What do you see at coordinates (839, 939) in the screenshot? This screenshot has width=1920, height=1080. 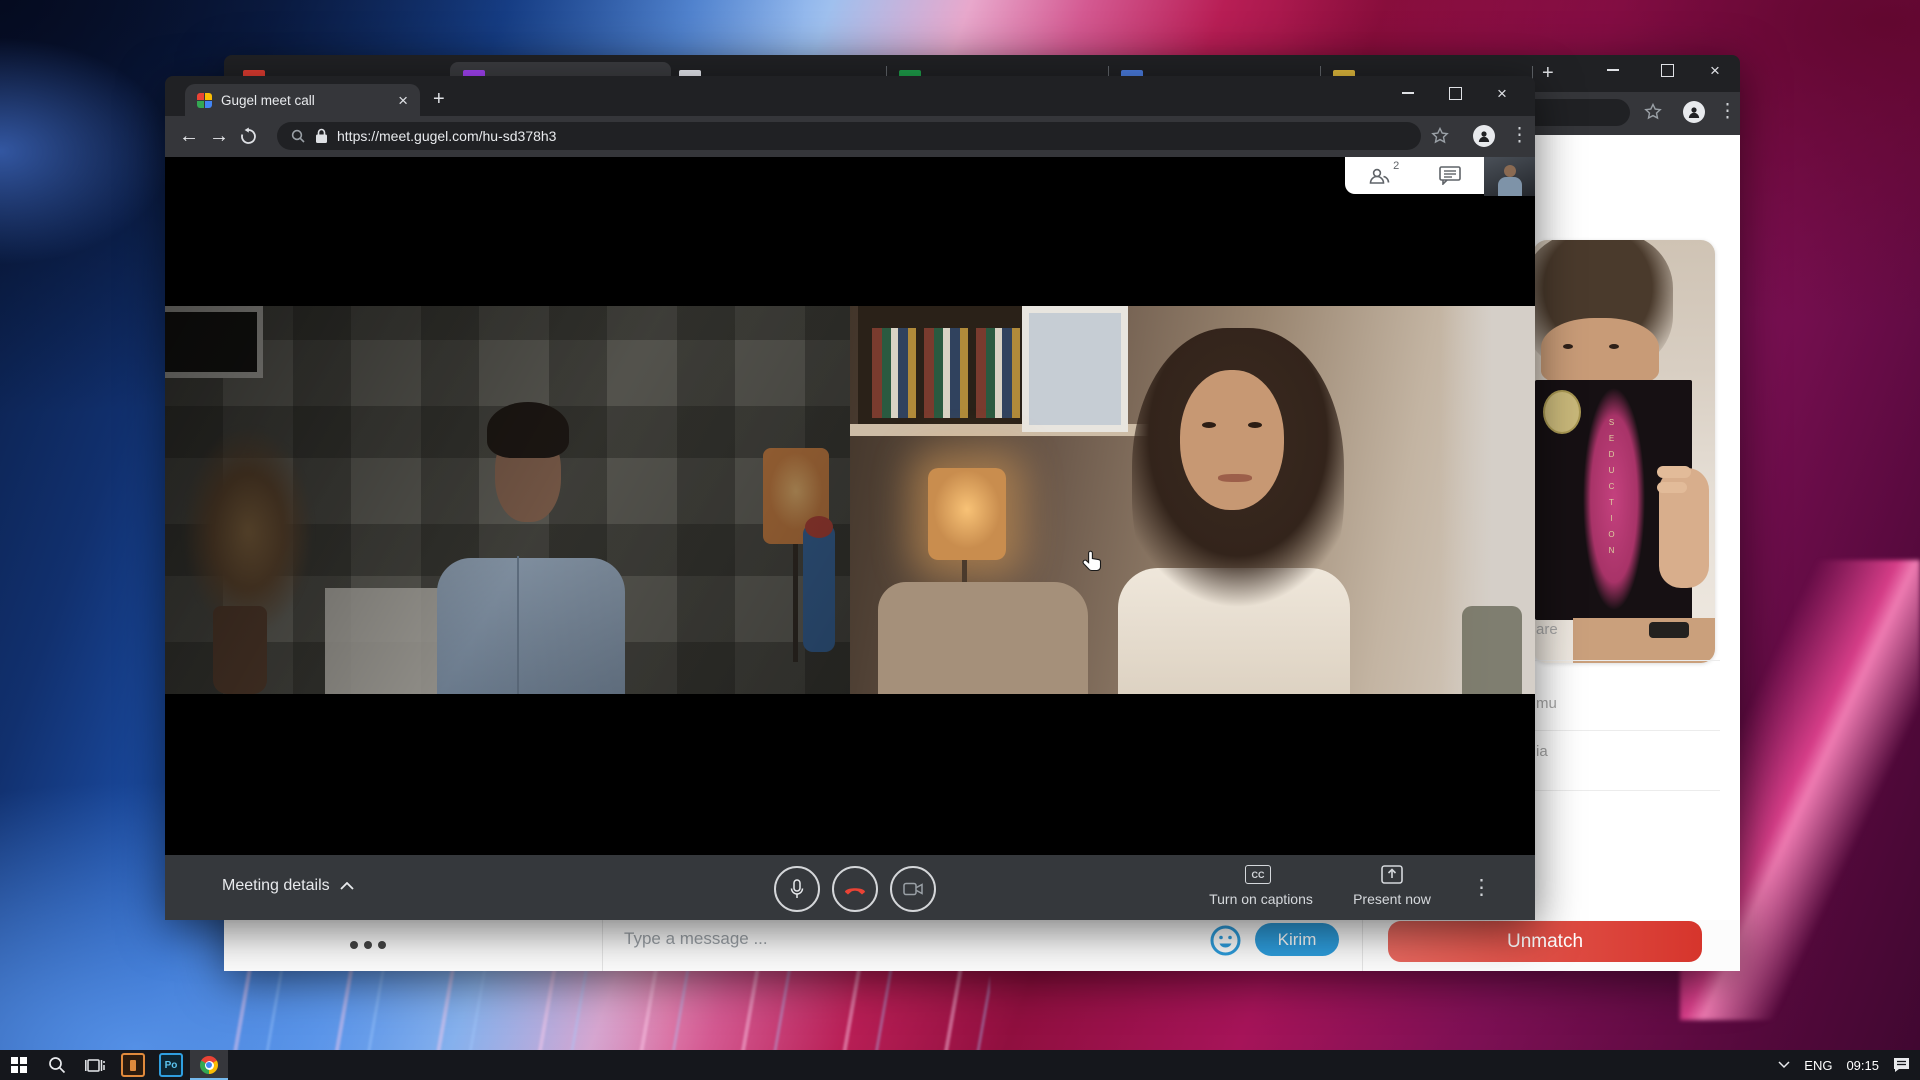 I see `message-input` at bounding box center [839, 939].